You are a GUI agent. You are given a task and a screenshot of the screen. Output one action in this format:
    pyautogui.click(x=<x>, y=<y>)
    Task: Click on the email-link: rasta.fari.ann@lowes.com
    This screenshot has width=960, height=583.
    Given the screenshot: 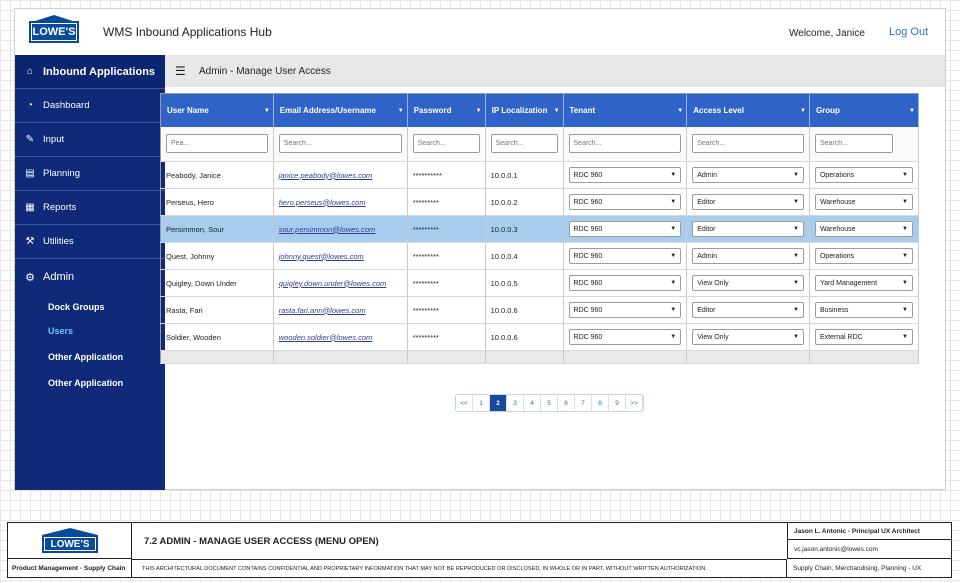 What is the action you would take?
    pyautogui.click(x=322, y=310)
    